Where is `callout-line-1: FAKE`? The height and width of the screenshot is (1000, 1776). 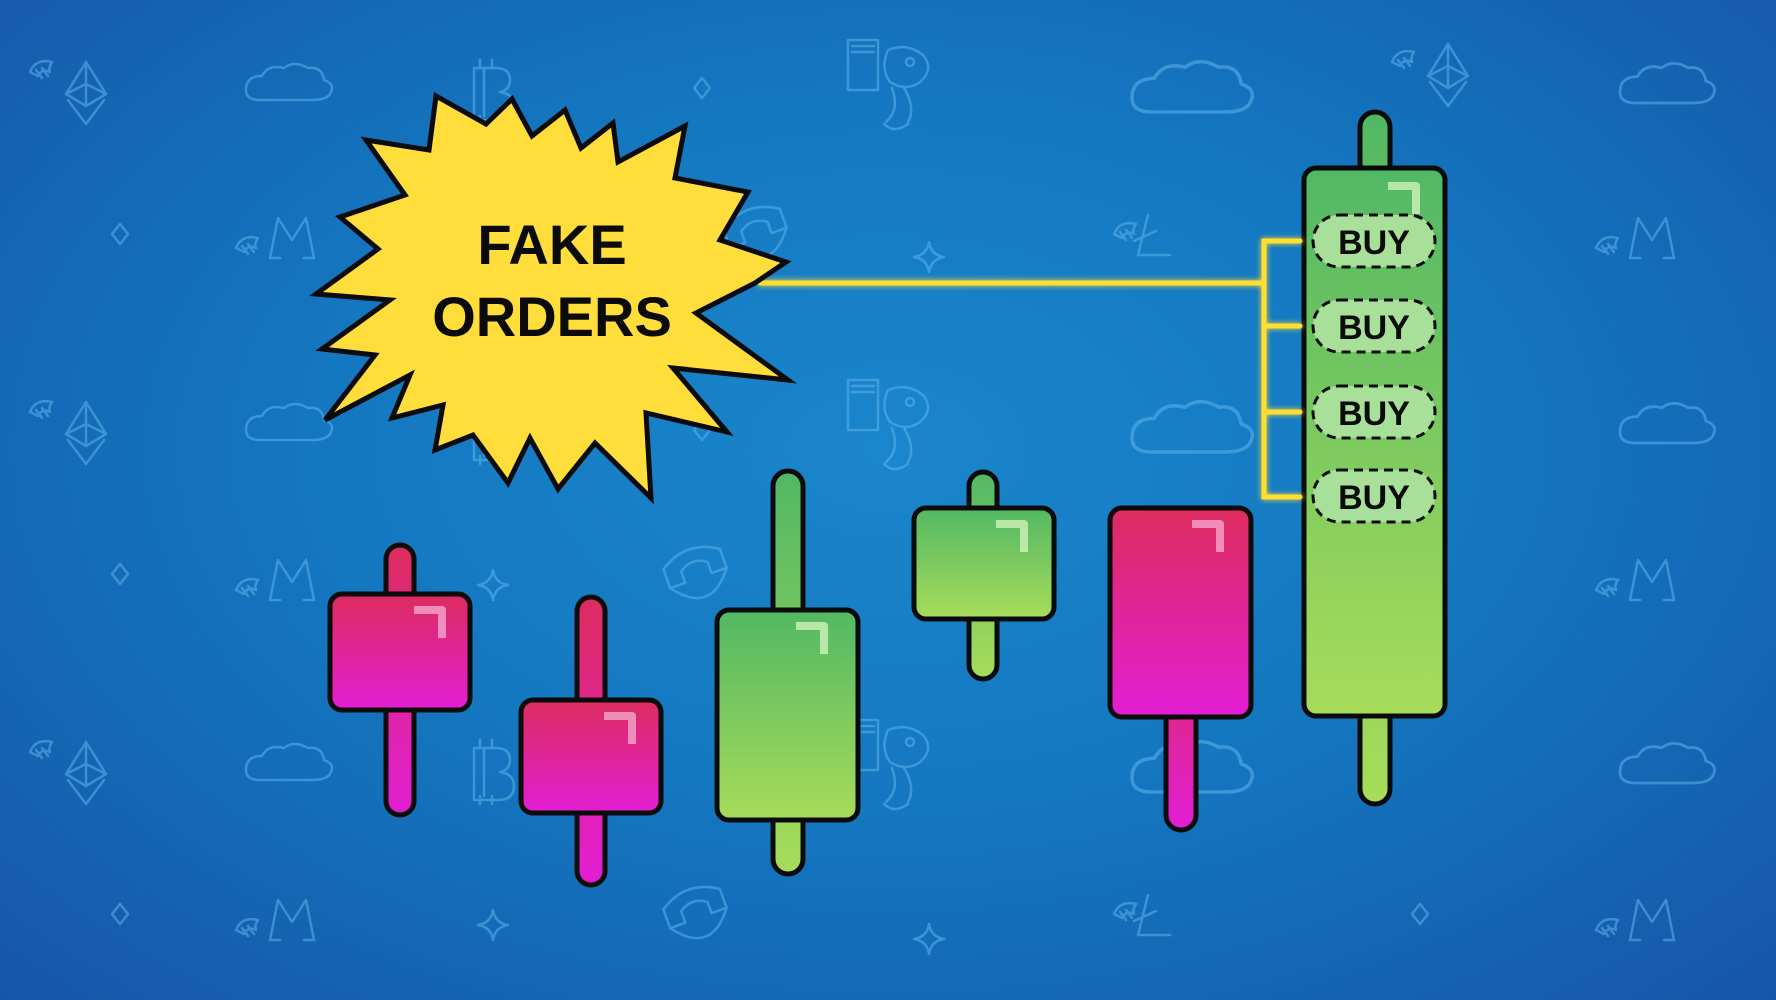 callout-line-1: FAKE is located at coordinates (551, 244).